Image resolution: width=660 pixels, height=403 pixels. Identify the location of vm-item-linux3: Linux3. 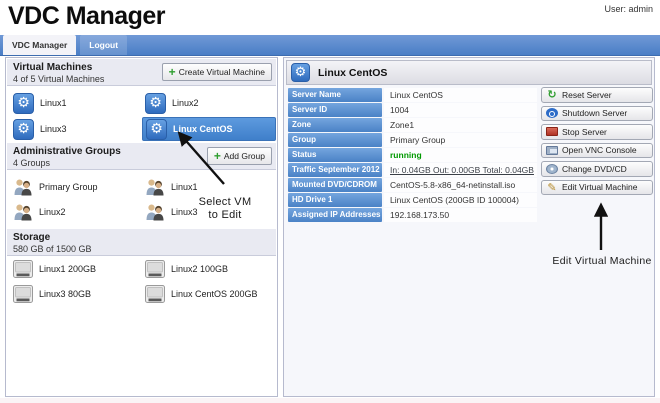
(76, 129).